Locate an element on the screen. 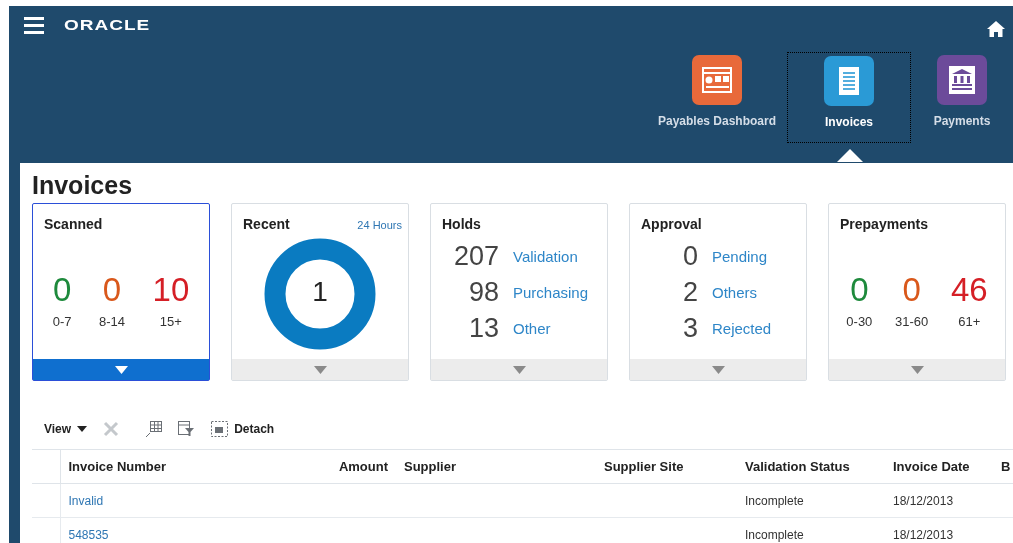  logo: ORACLE is located at coordinates (107, 25).